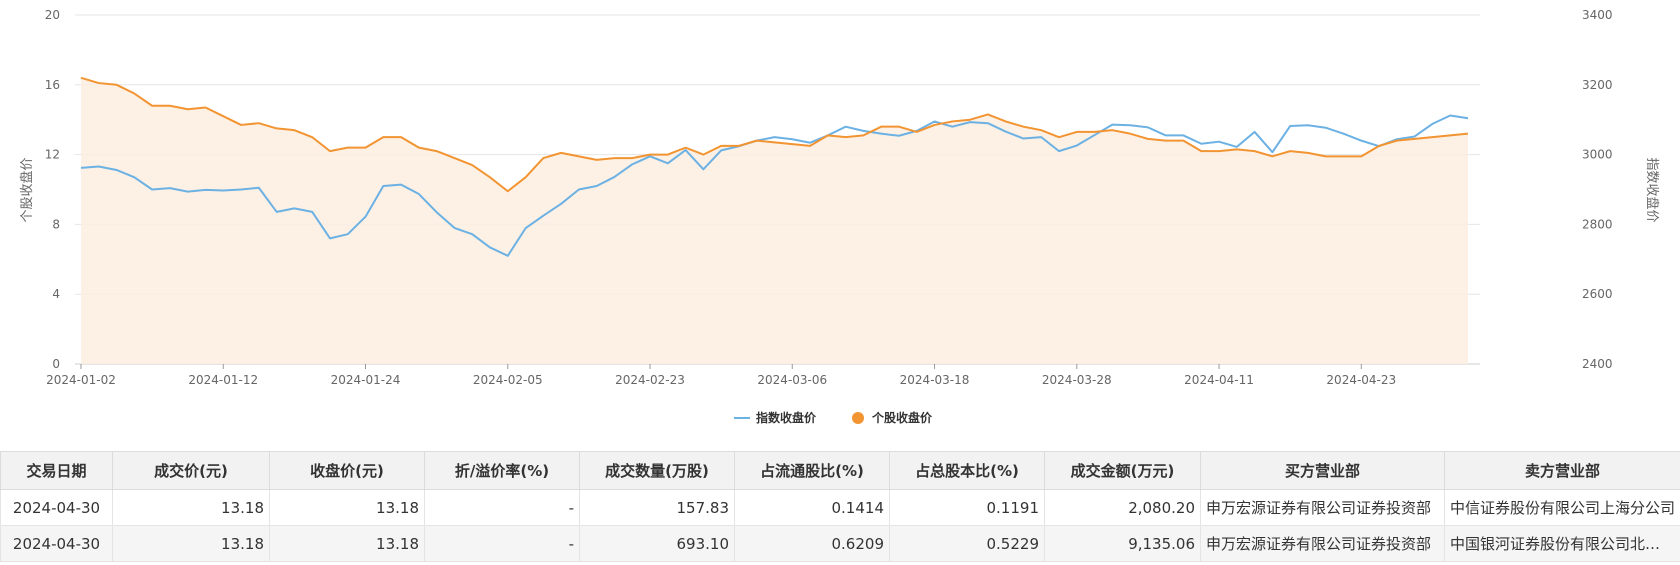 The height and width of the screenshot is (565, 1680). What do you see at coordinates (1597, 224) in the screenshot?
I see `y-right-tick-label: 2800` at bounding box center [1597, 224].